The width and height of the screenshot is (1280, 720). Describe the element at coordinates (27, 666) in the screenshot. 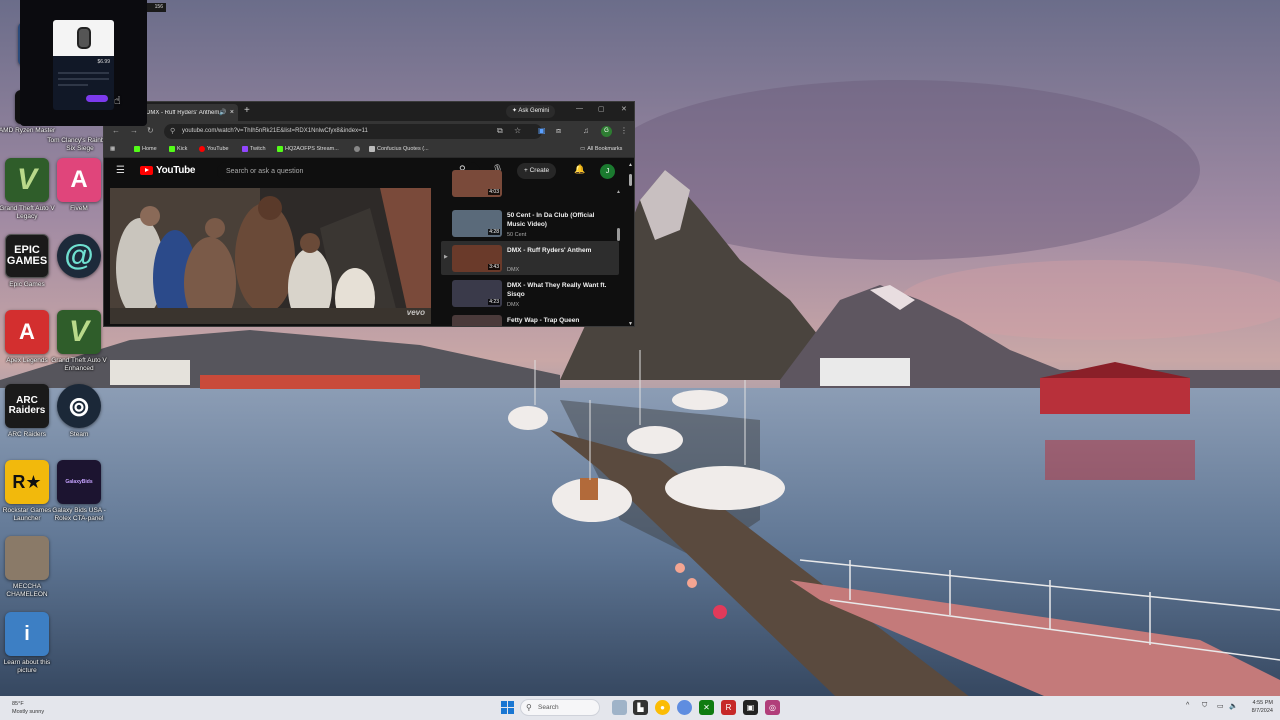

I see `desktop-icon-label: Learn about this picture` at that location.